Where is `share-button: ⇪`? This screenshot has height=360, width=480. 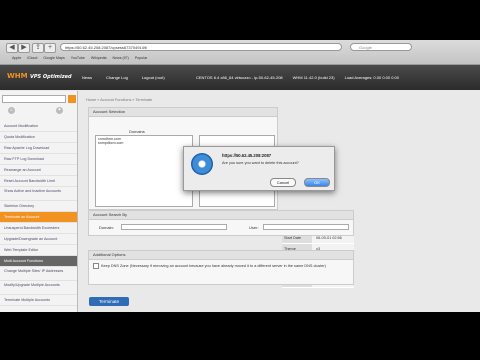 share-button: ⇪ is located at coordinates (38, 48).